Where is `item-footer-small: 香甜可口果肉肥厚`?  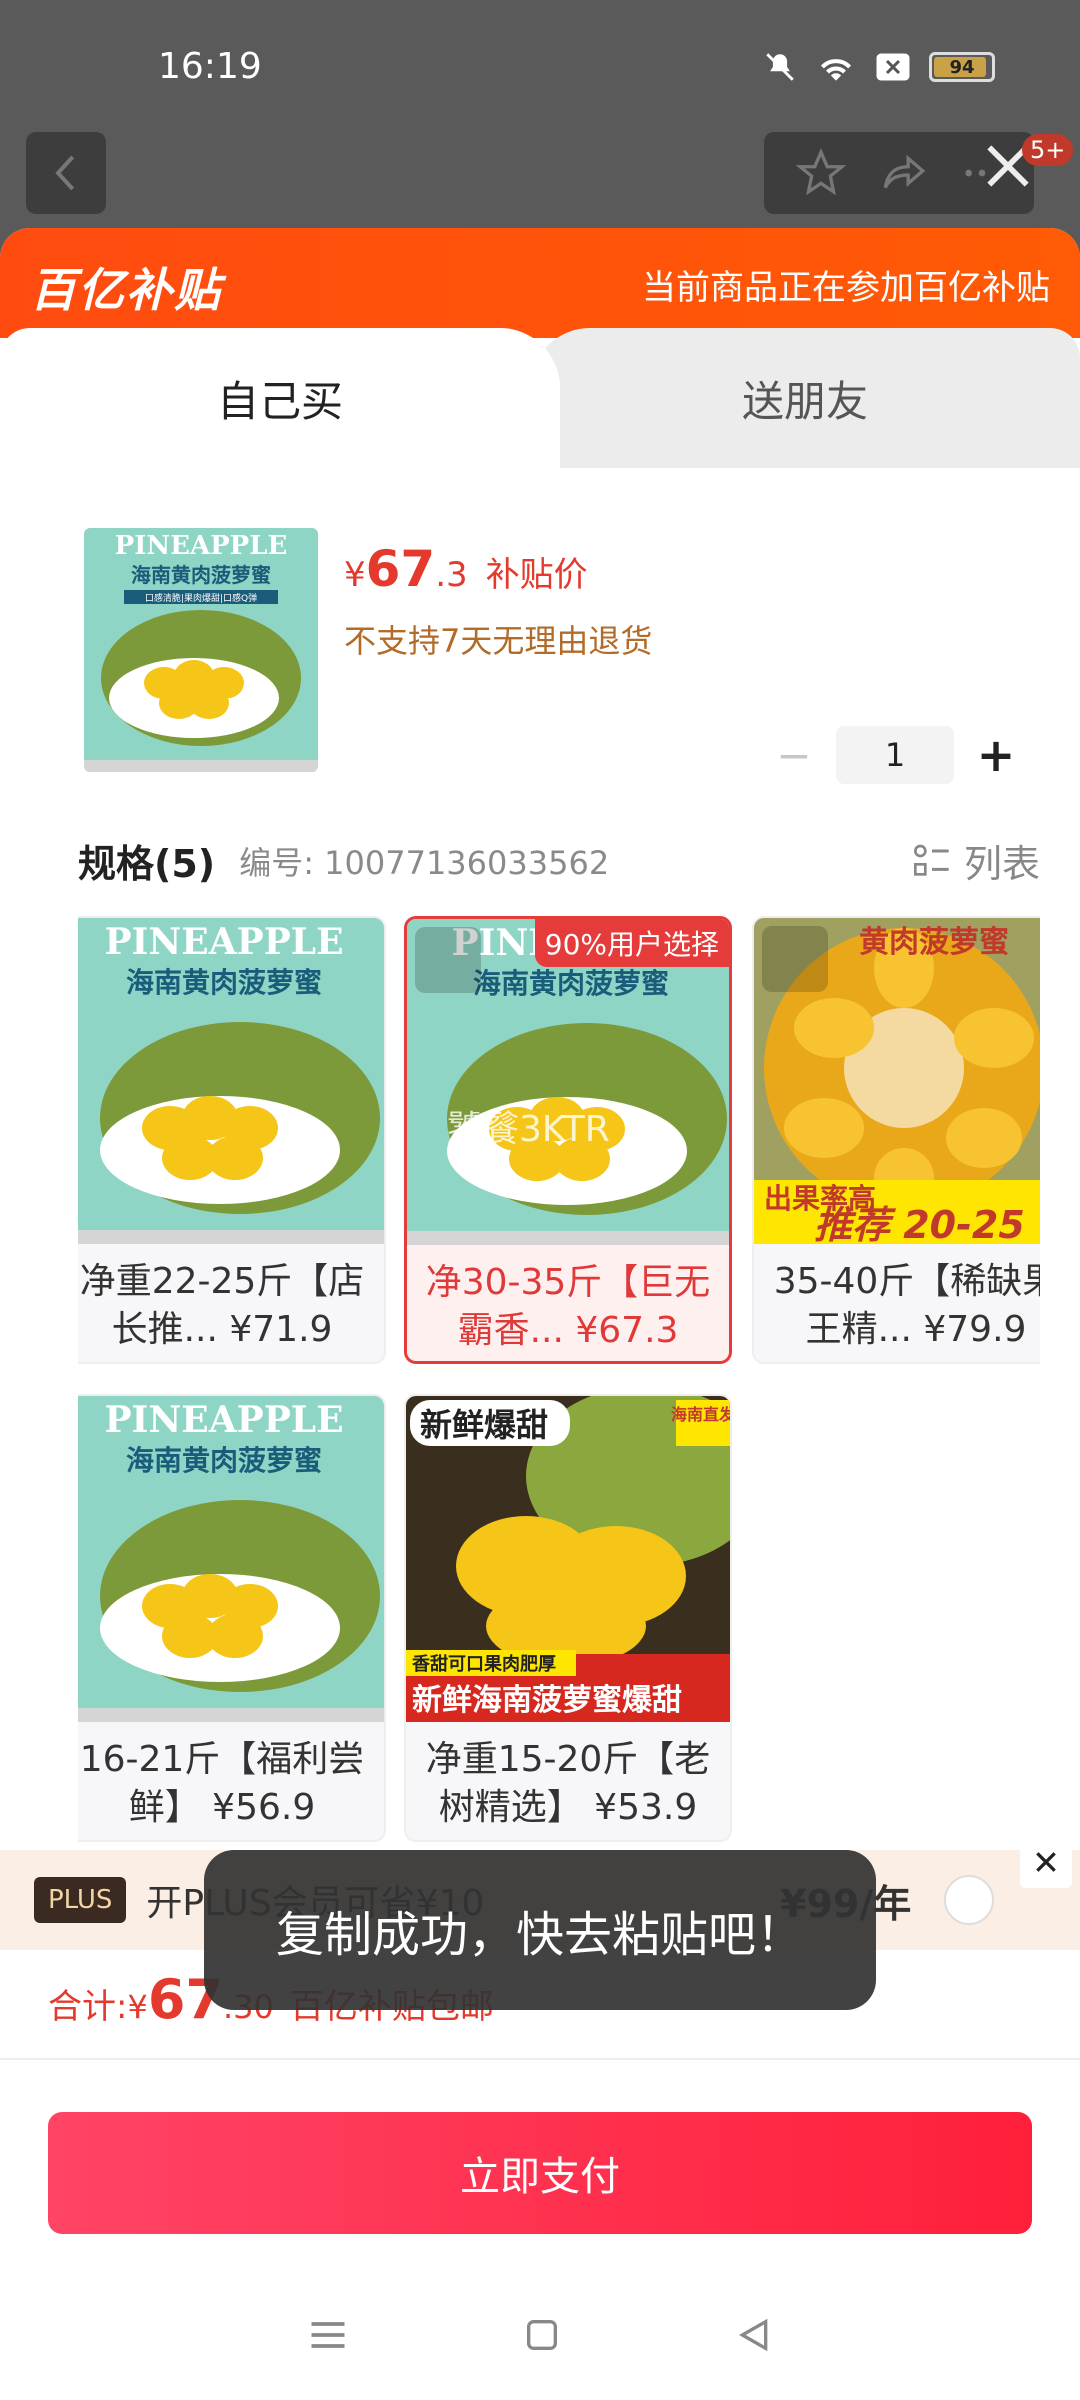
item-footer-small: 香甜可口果肉肥厚 is located at coordinates (483, 1664).